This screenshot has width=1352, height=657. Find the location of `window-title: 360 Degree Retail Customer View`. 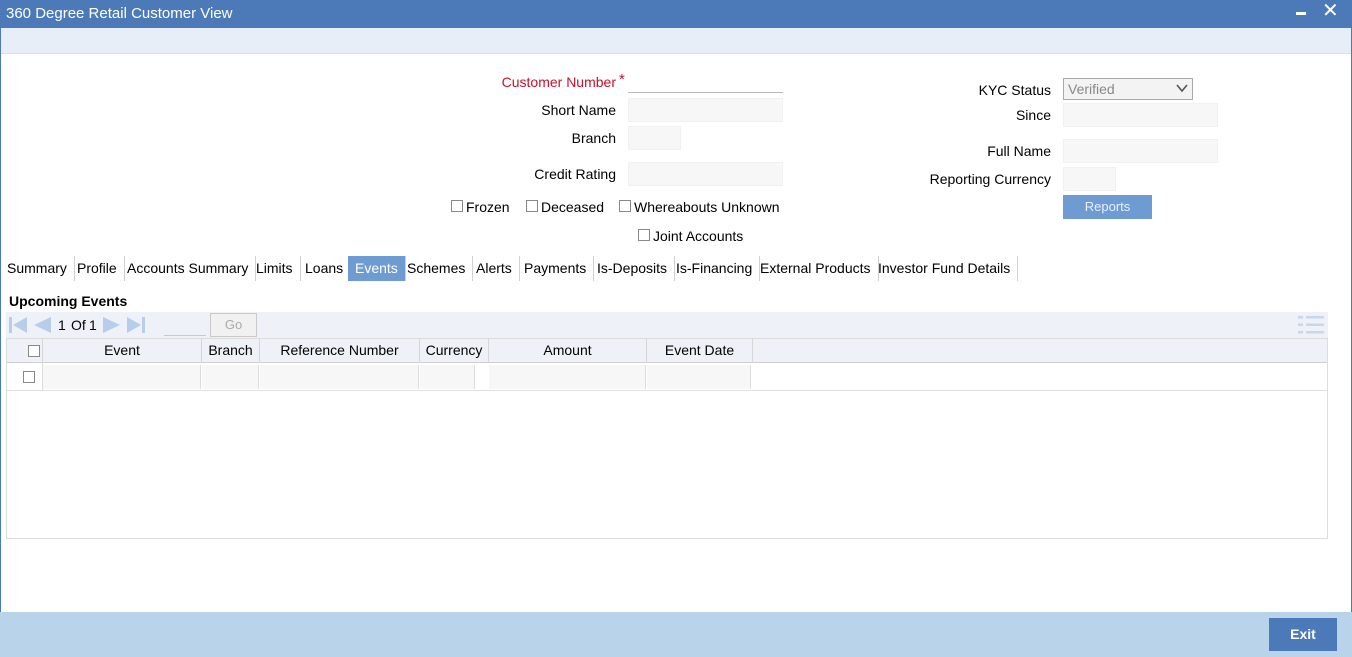

window-title: 360 Degree Retail Customer View is located at coordinates (119, 13).